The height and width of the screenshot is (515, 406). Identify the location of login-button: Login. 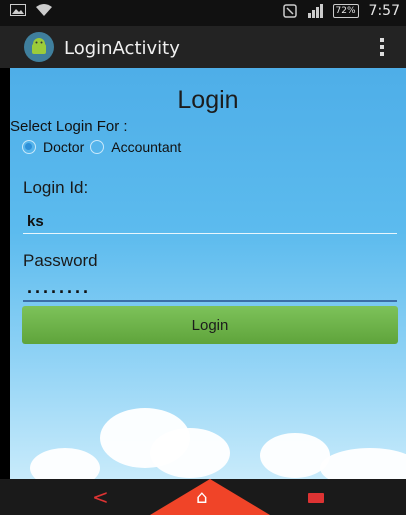
(210, 325).